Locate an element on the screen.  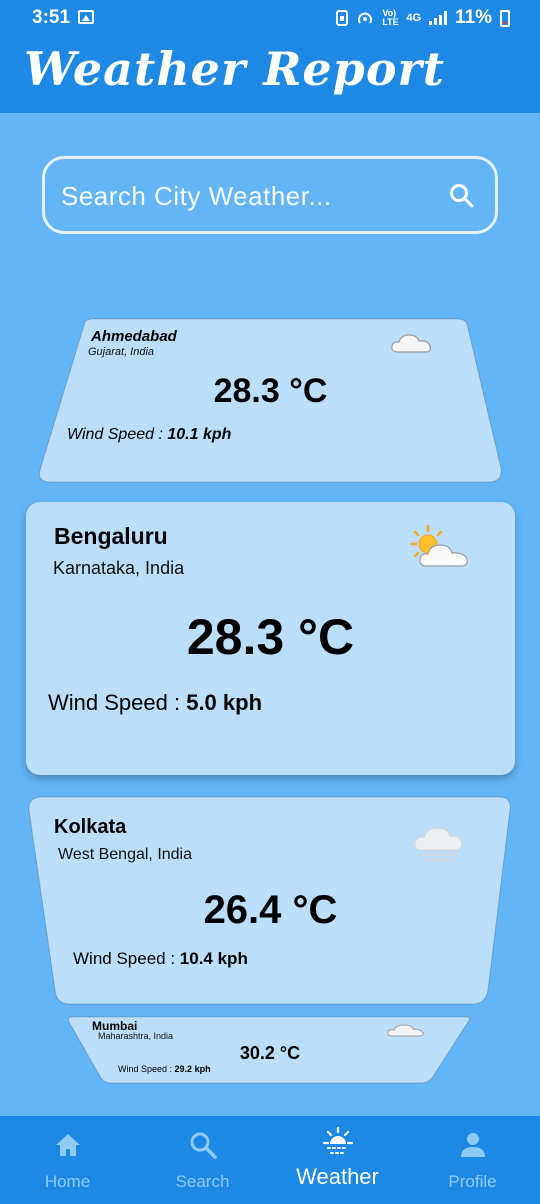
nav-profile: Profile is located at coordinates (472, 1160).